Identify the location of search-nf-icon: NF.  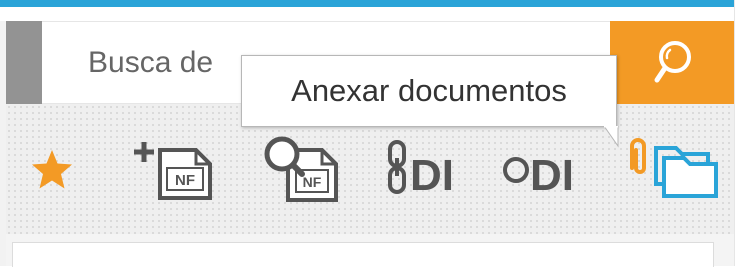
(301, 169).